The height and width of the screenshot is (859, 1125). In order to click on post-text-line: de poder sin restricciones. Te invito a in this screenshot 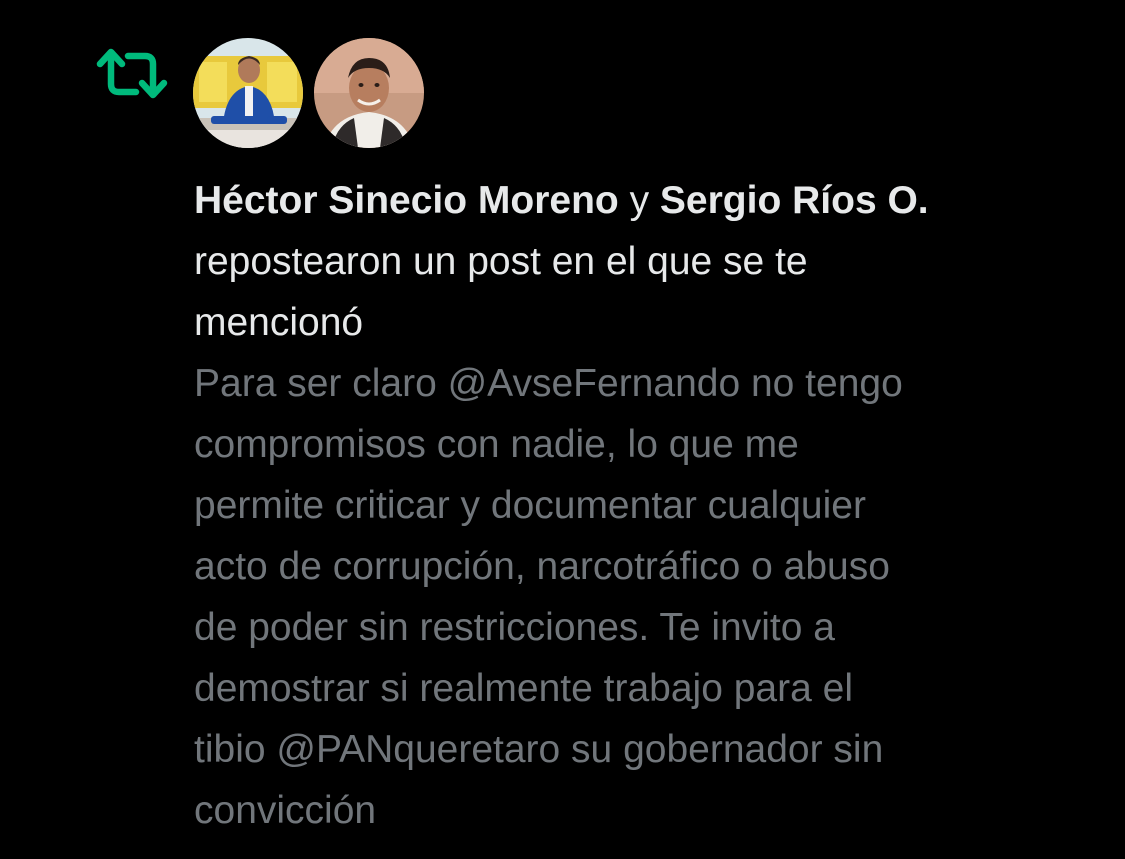, I will do `click(514, 627)`.